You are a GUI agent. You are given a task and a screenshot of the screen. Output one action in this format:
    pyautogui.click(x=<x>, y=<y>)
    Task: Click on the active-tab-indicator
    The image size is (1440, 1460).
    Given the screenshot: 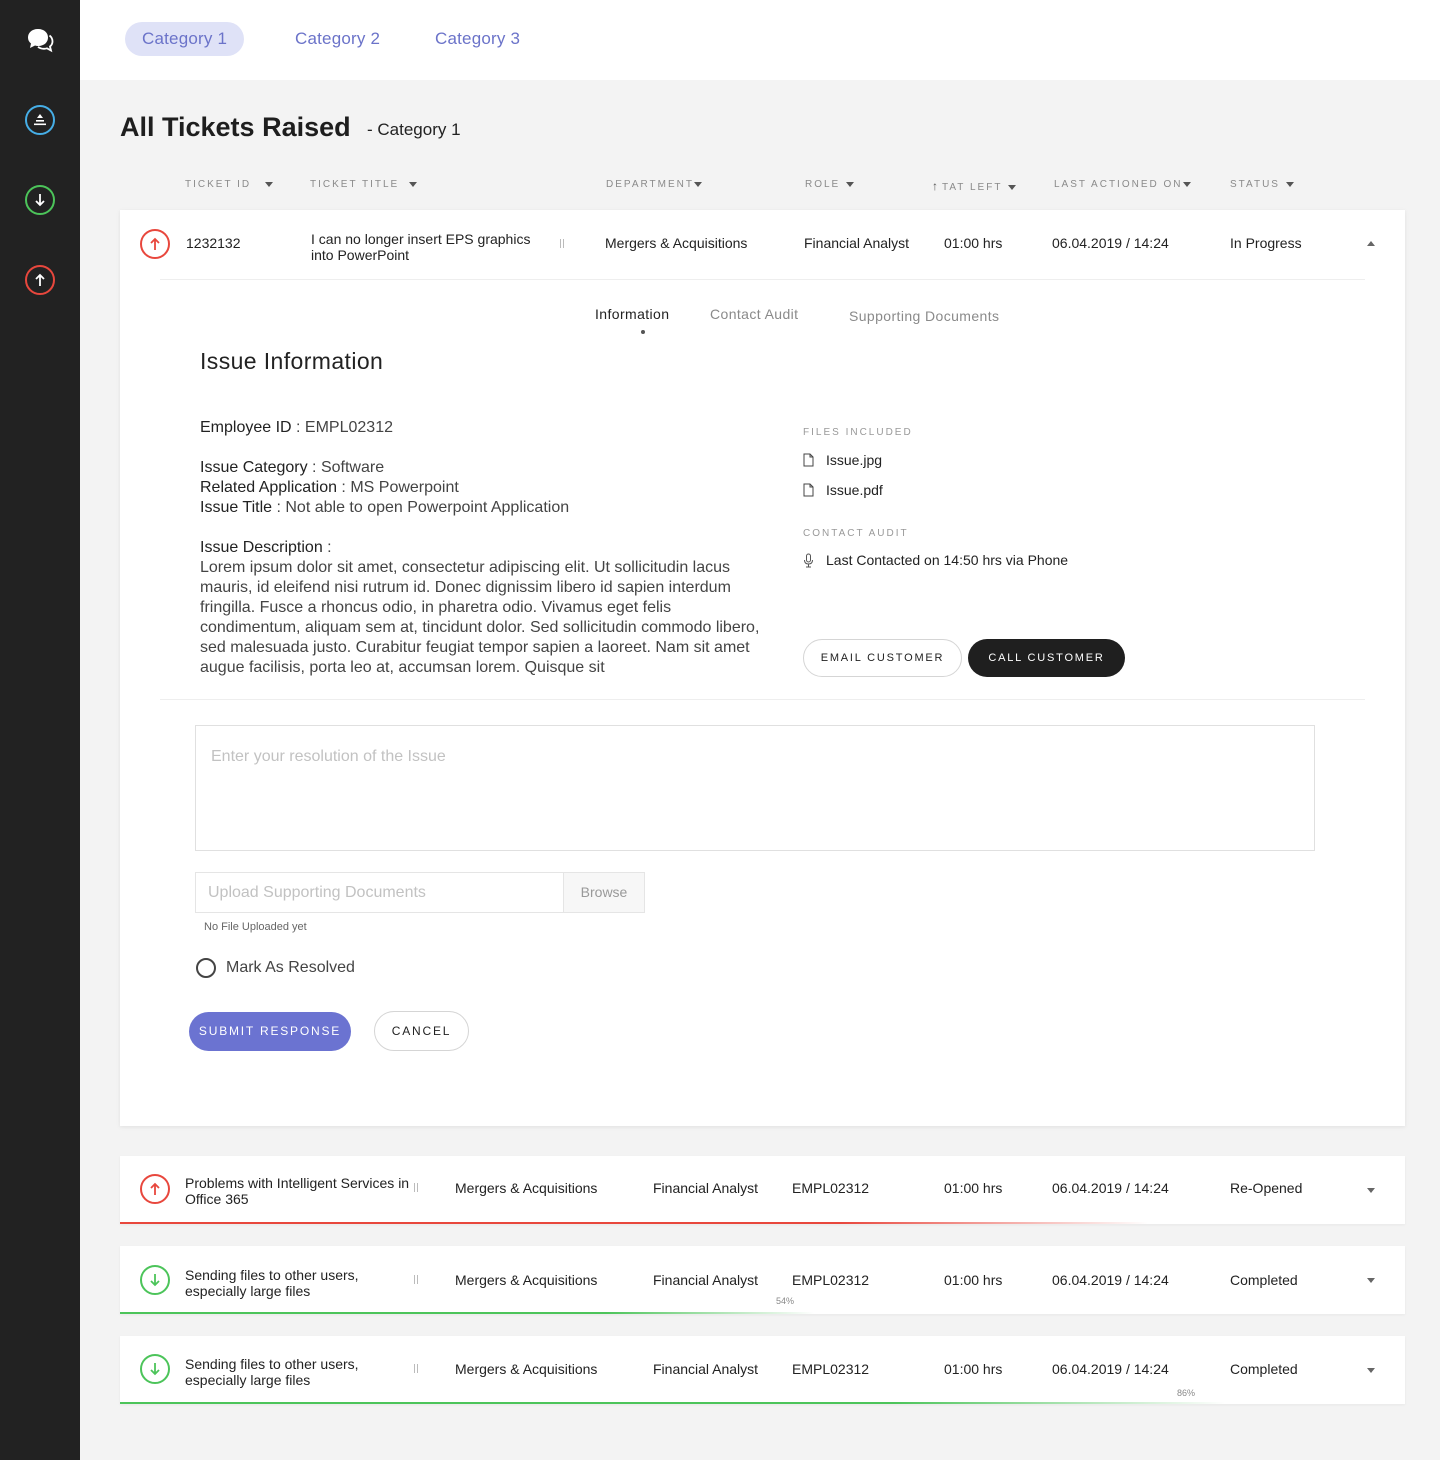 What is the action you would take?
    pyautogui.click(x=643, y=332)
    